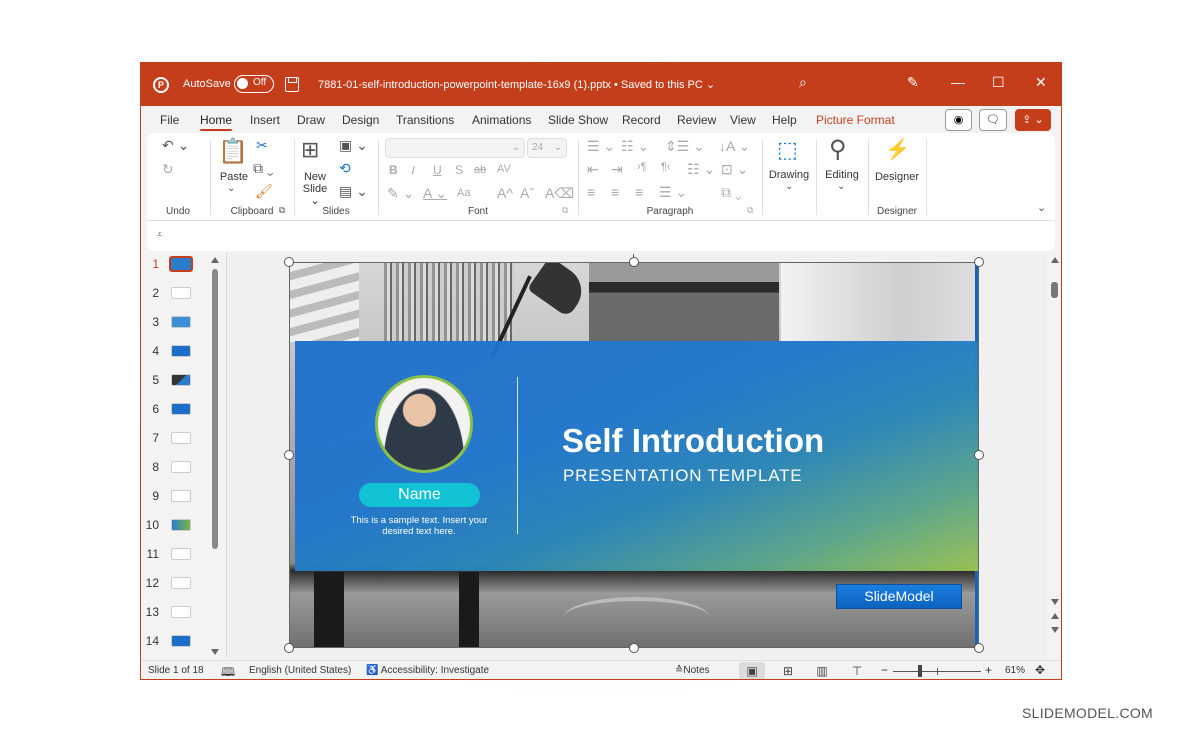  I want to click on zoom-slider-thumb, so click(920, 671).